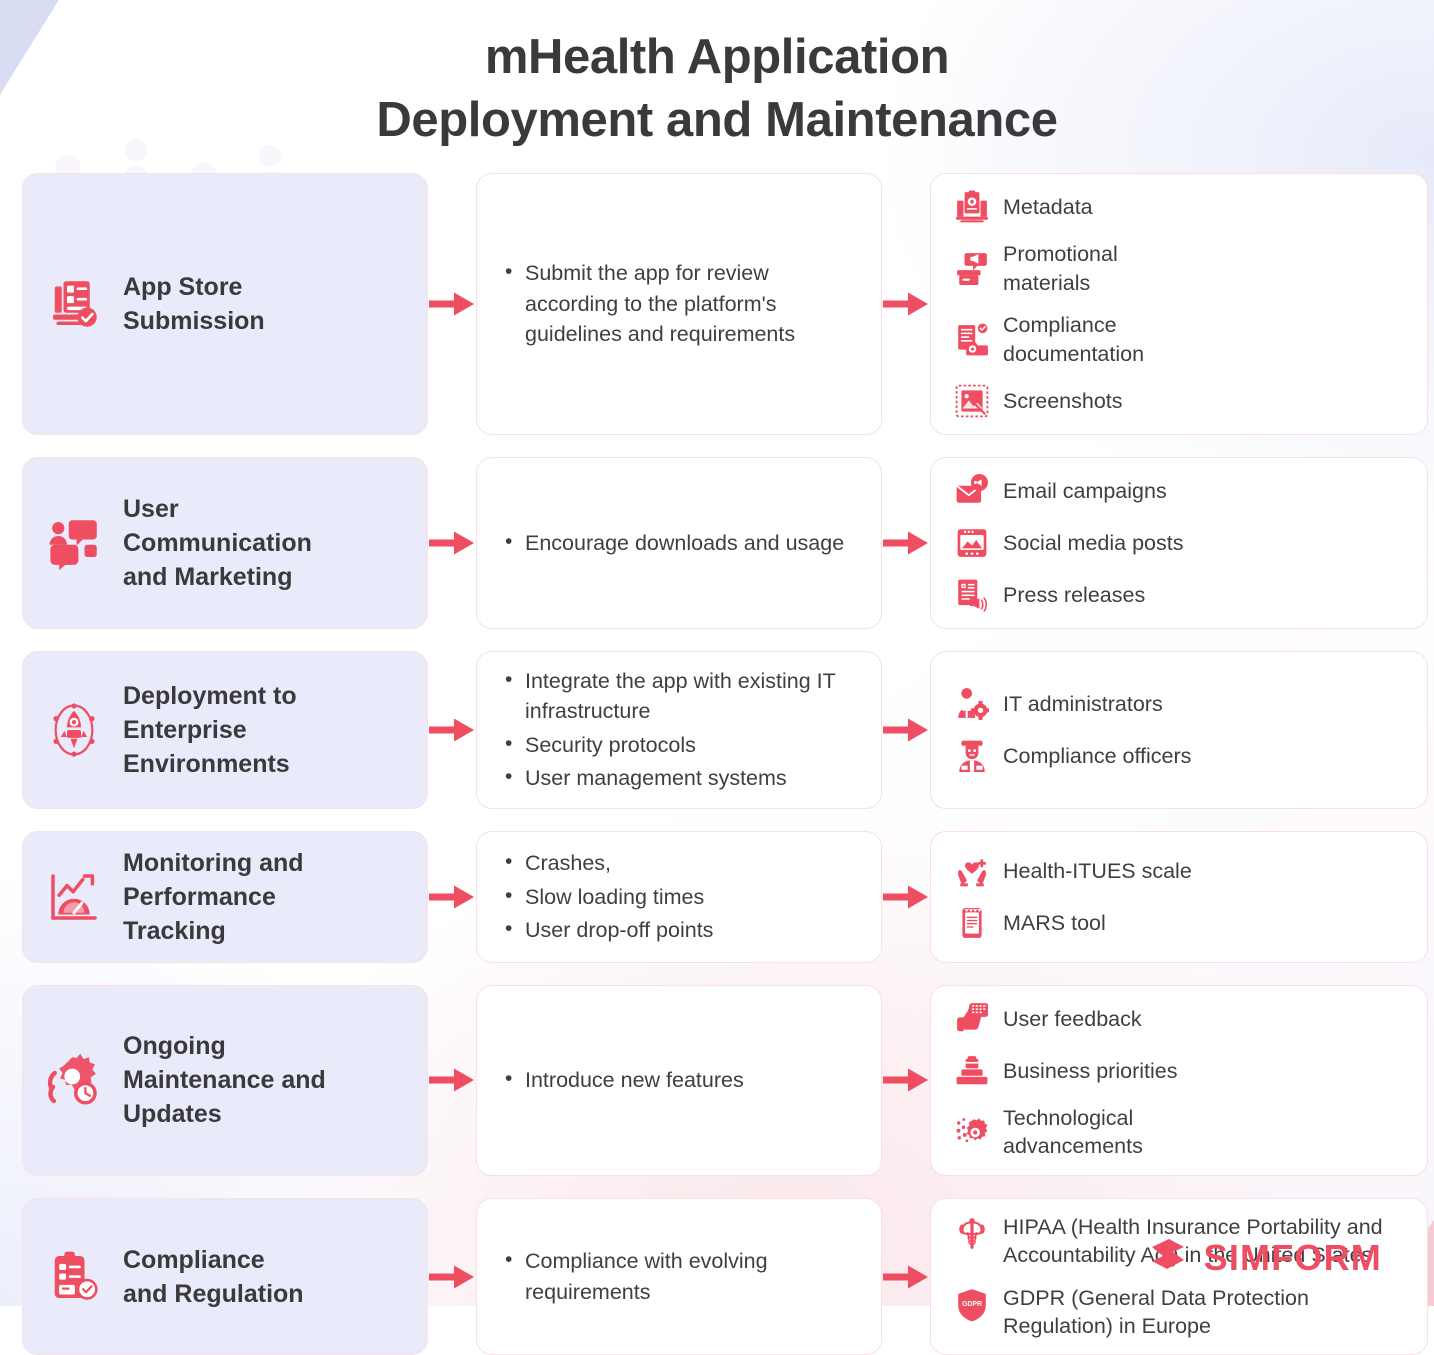 The width and height of the screenshot is (1434, 1355). Describe the element at coordinates (972, 268) in the screenshot. I see `megaphone-box-icon` at that location.